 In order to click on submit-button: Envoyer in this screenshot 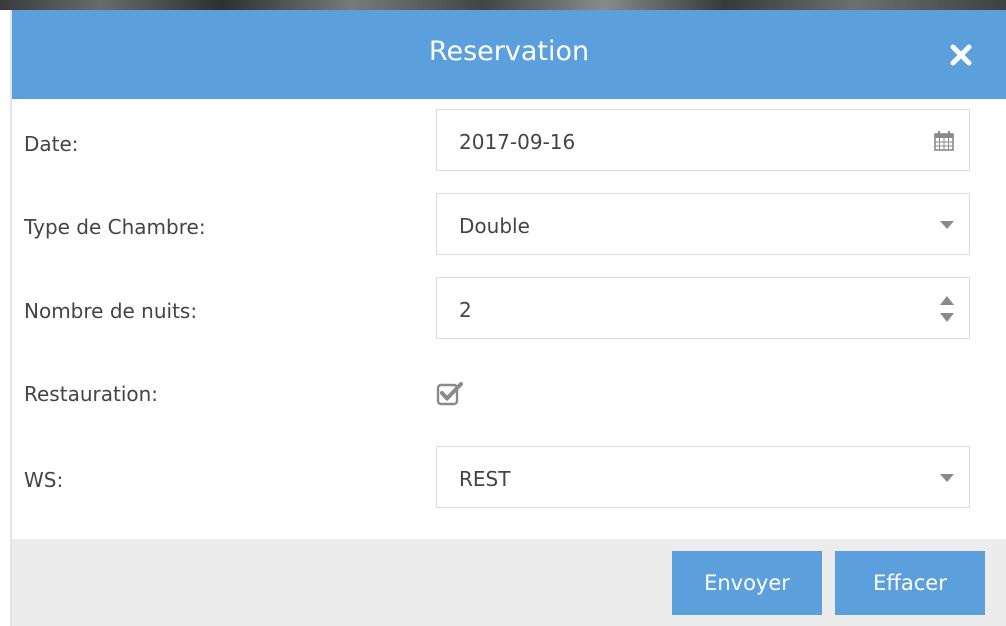, I will do `click(747, 583)`.